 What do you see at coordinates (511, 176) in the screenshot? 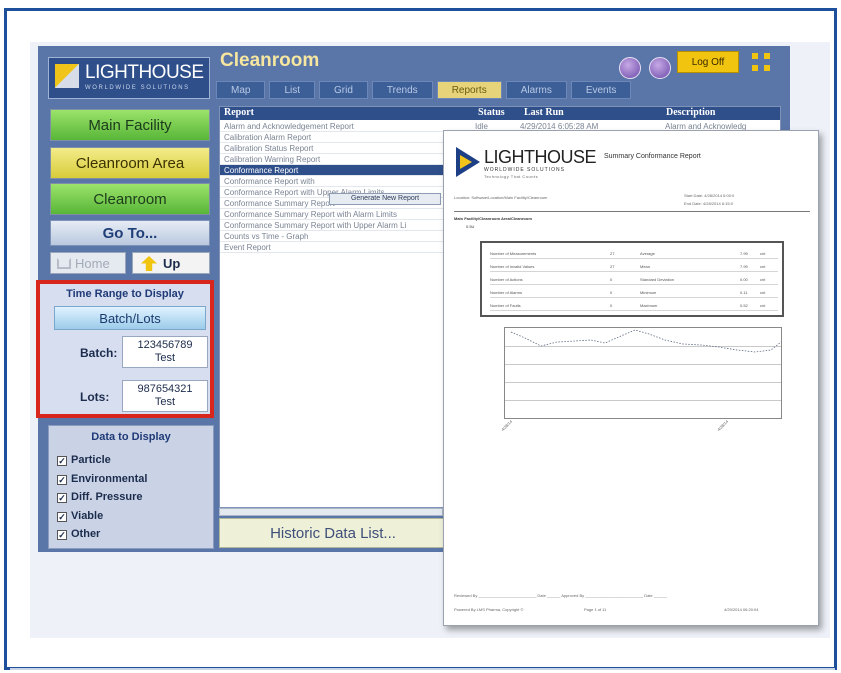
I see `doc-logo-tagline: Technology That Counts` at bounding box center [511, 176].